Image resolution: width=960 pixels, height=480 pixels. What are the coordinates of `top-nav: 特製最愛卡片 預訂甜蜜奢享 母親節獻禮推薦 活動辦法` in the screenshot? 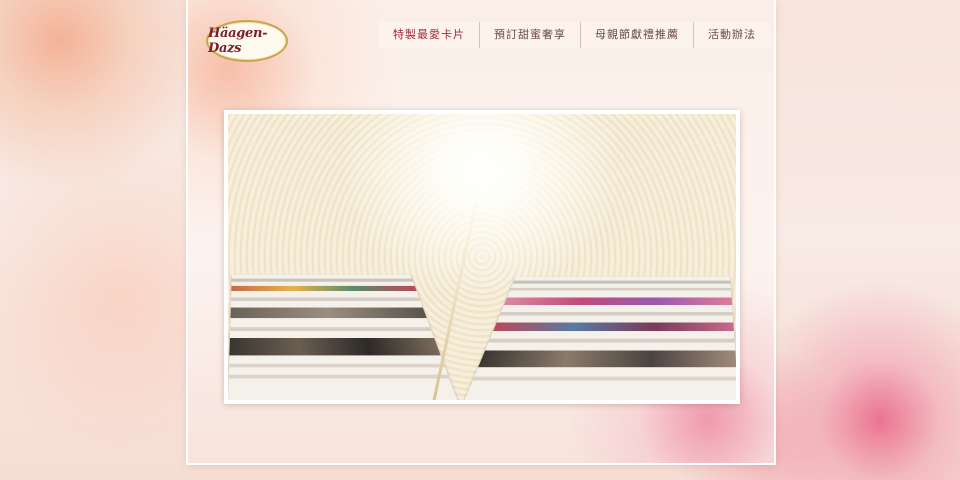 It's located at (574, 35).